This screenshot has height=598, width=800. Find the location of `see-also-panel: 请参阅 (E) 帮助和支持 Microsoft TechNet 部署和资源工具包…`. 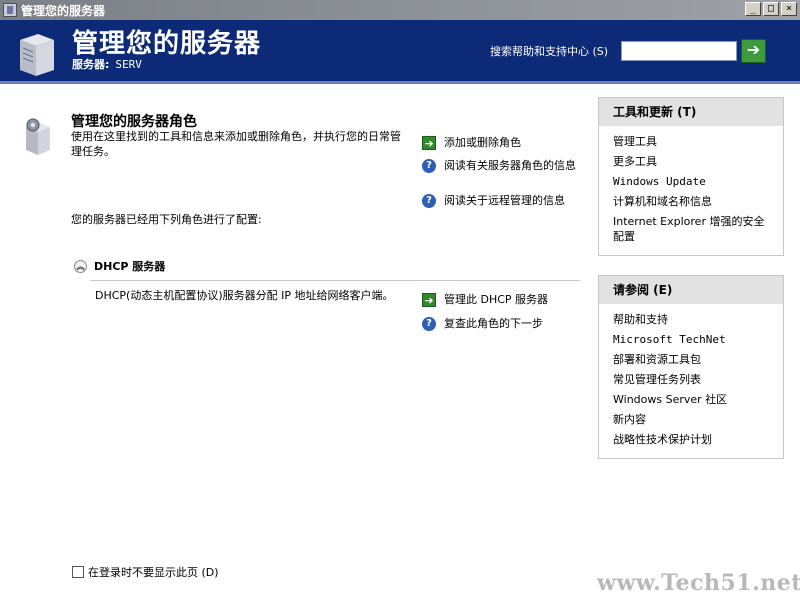

see-also-panel: 请参阅 (E) 帮助和支持 Microsoft TechNet 部署和资源工具包… is located at coordinates (691, 367).